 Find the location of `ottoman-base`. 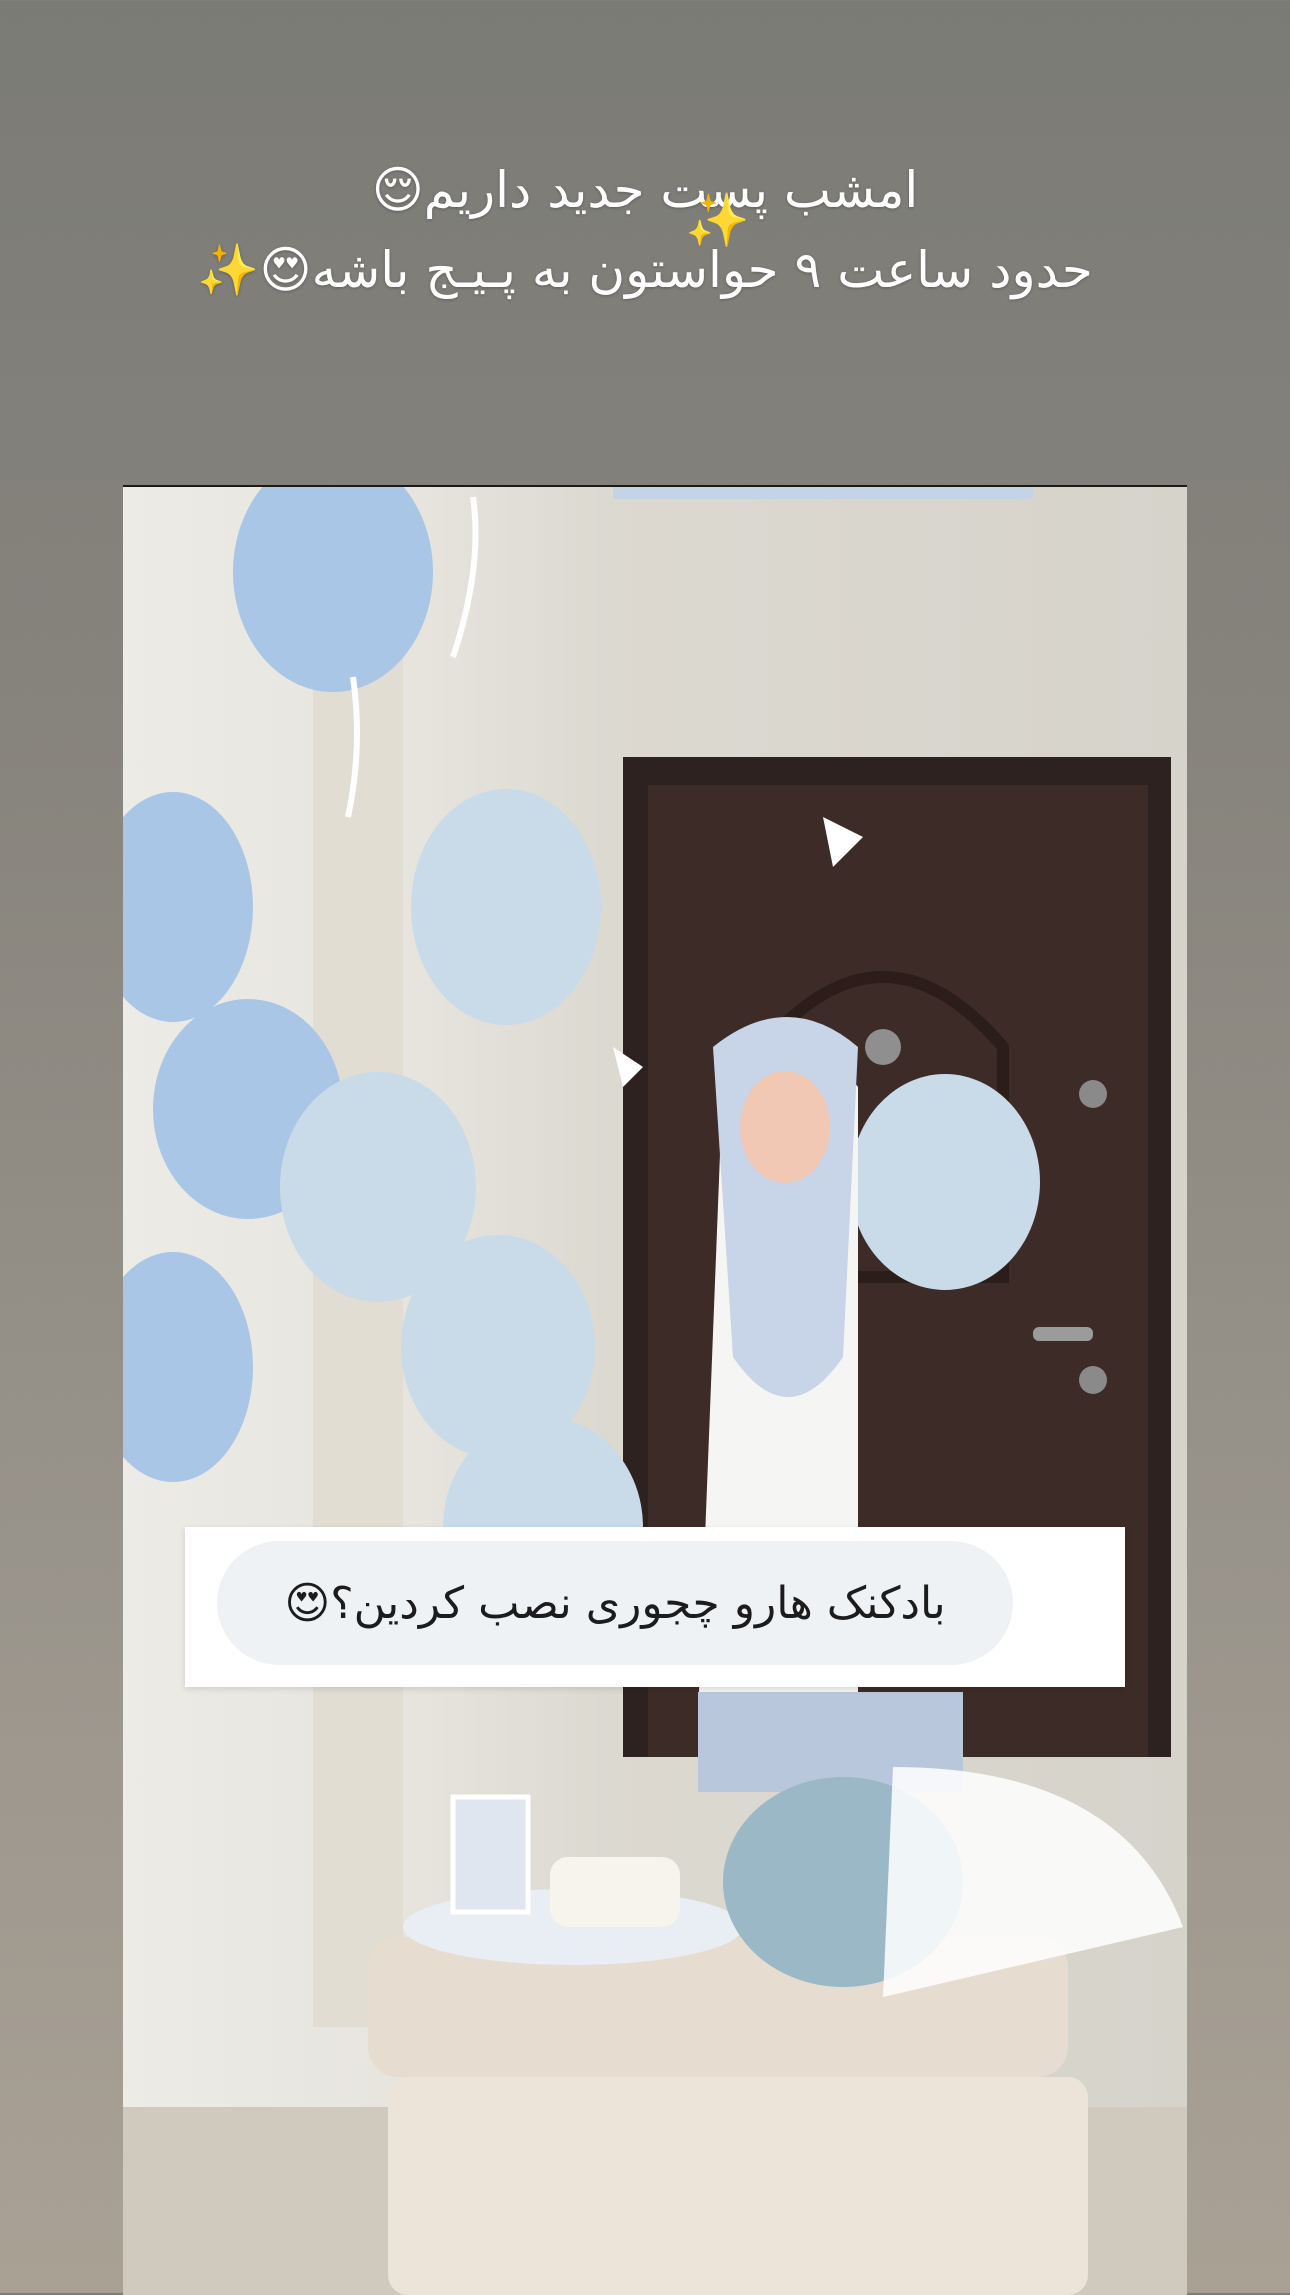

ottoman-base is located at coordinates (738, 2186).